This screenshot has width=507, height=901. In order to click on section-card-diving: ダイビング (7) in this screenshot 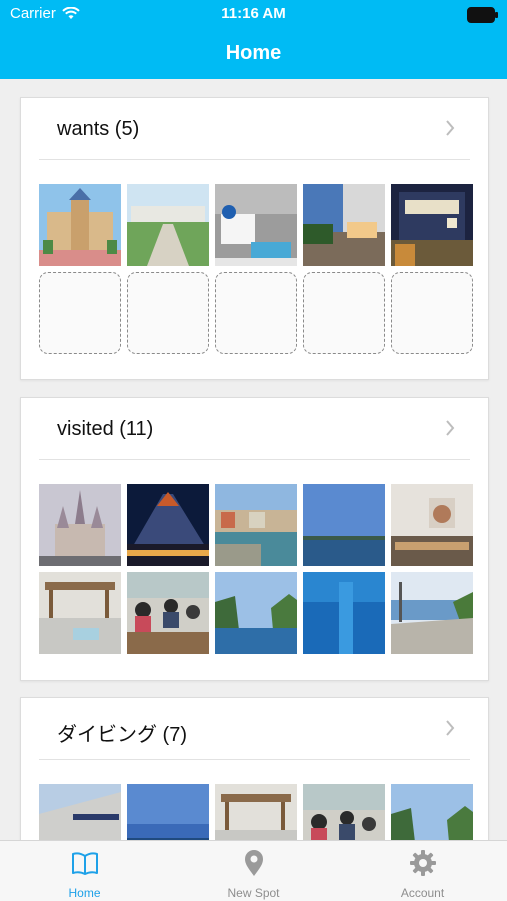, I will do `click(254, 768)`.